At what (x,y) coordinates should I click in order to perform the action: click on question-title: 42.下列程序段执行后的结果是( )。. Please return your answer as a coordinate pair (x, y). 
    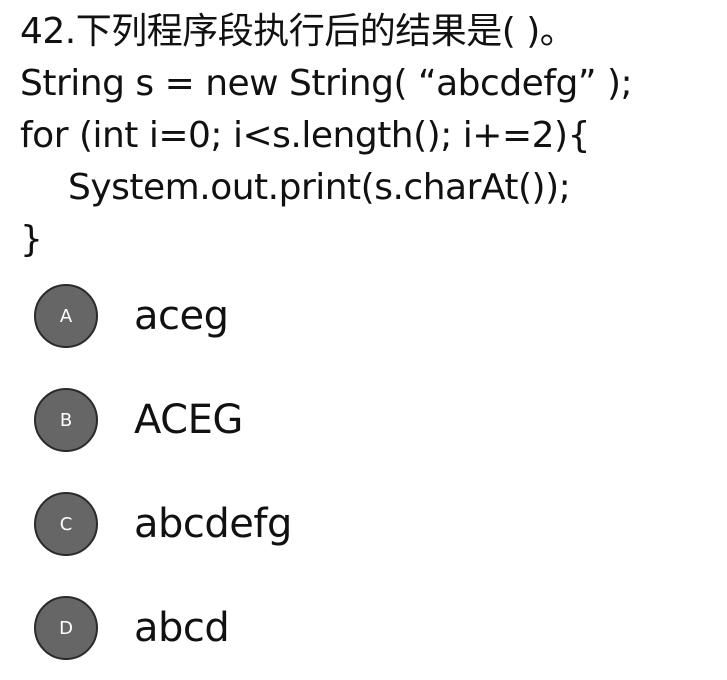
    Looking at the image, I should click on (298, 31).